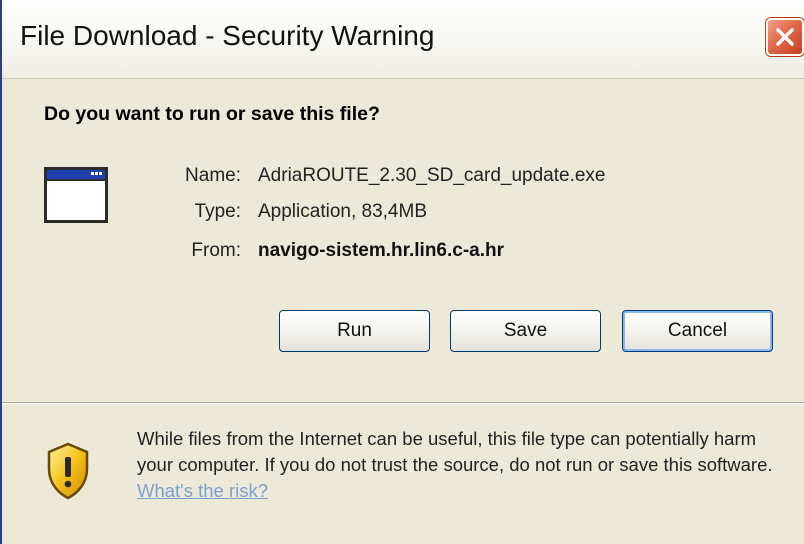  I want to click on file-type-value: Application, 83,4MB, so click(342, 211).